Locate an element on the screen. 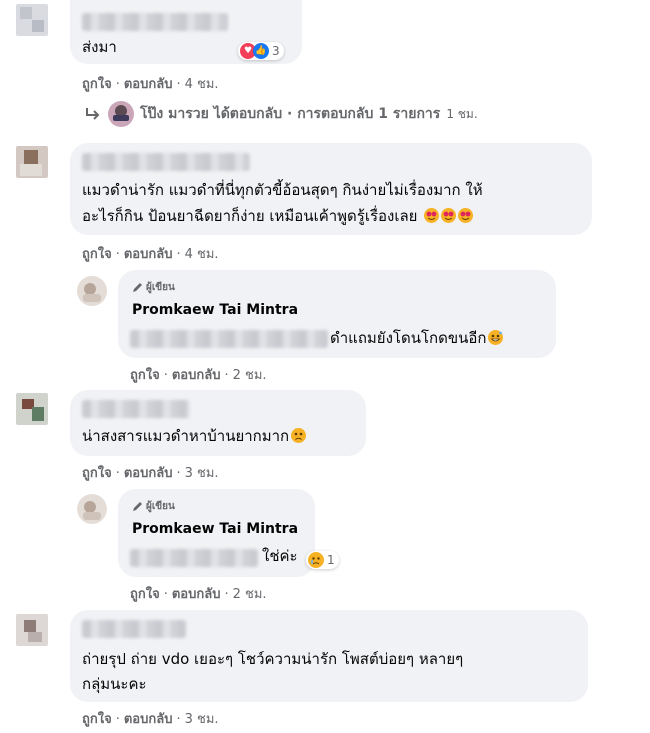 This screenshot has width=650, height=733. reaction-summary: ♥ 👍 3 is located at coordinates (261, 51).